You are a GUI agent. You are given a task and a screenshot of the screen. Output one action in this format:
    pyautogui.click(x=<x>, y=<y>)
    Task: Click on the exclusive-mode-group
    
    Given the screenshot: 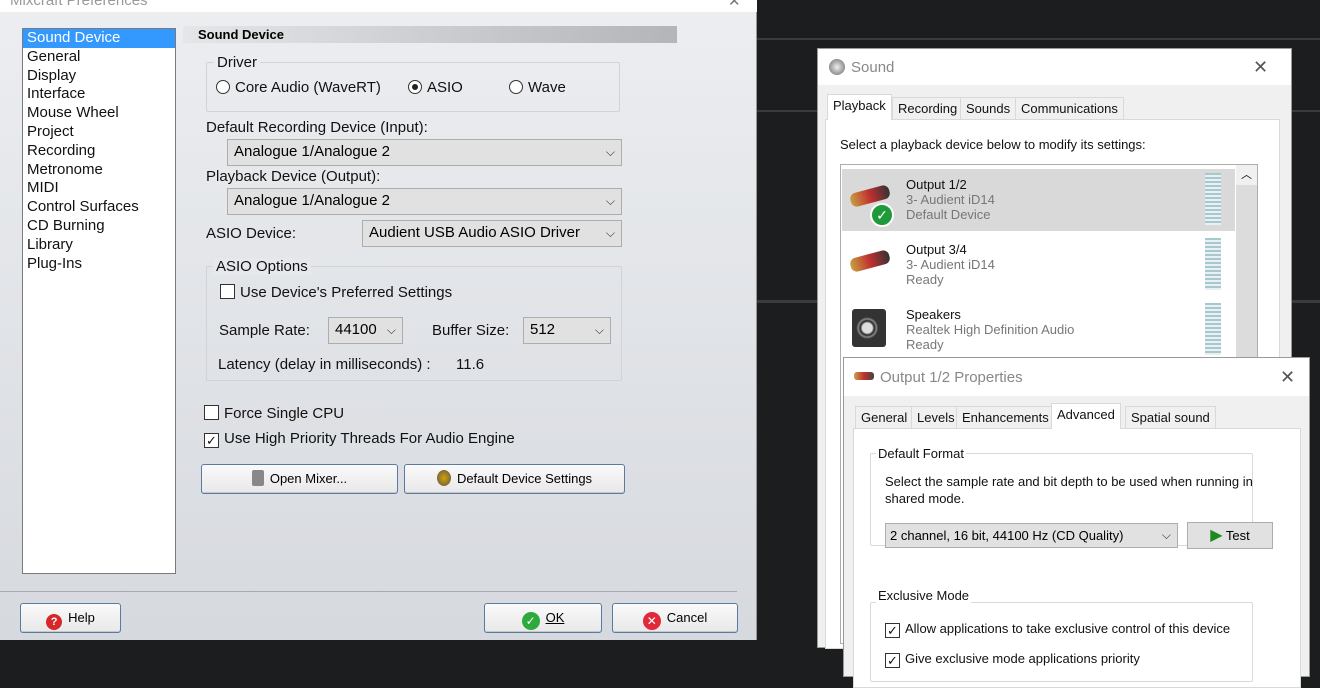 What is the action you would take?
    pyautogui.click(x=1061, y=642)
    